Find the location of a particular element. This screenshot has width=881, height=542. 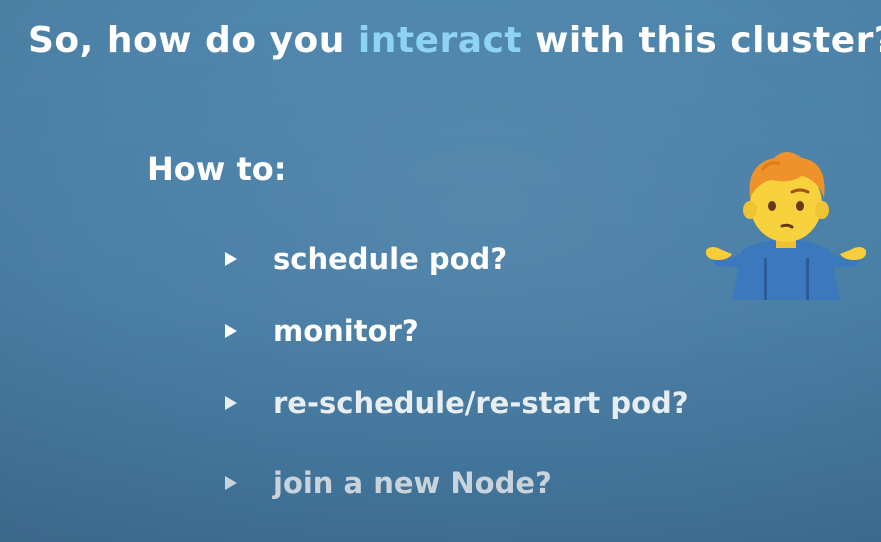

title-accent-word: interact is located at coordinates (440, 40).